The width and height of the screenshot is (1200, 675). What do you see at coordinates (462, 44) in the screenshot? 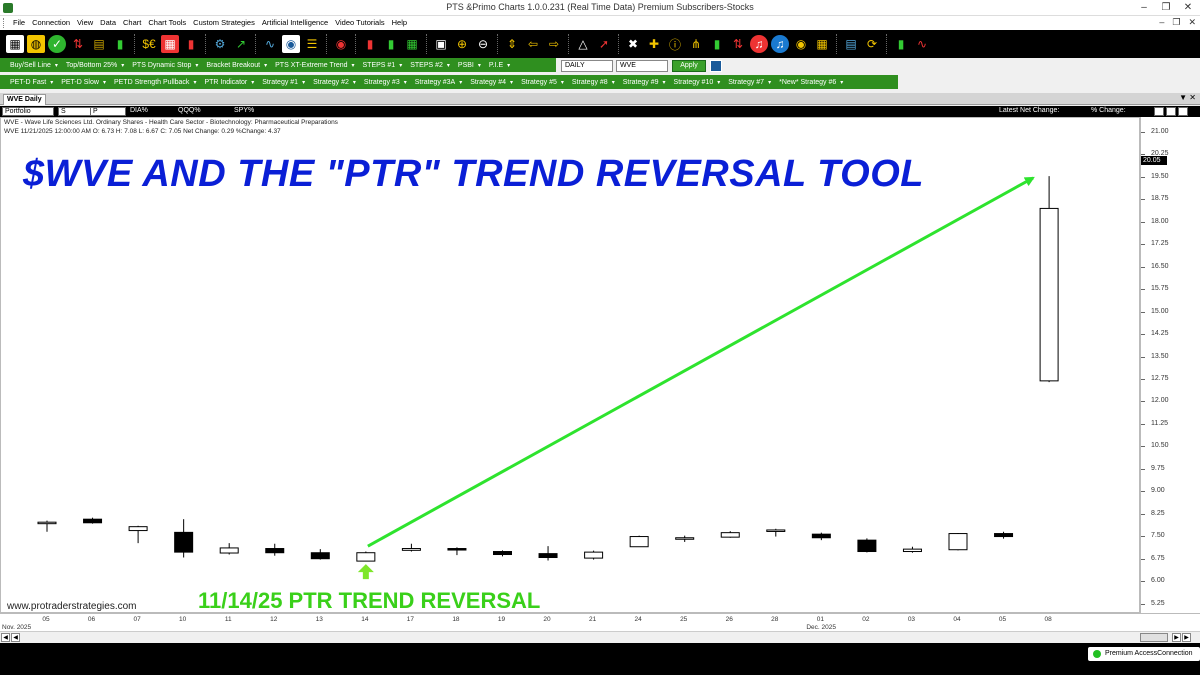
I see `zoom-in-icon: ⊕` at bounding box center [462, 44].